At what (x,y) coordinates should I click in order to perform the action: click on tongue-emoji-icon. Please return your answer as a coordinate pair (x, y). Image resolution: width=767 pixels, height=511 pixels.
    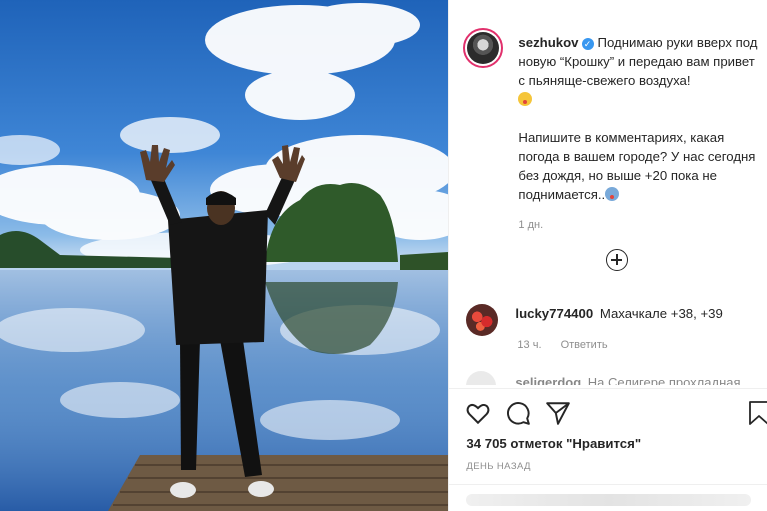
    Looking at the image, I should click on (525, 99).